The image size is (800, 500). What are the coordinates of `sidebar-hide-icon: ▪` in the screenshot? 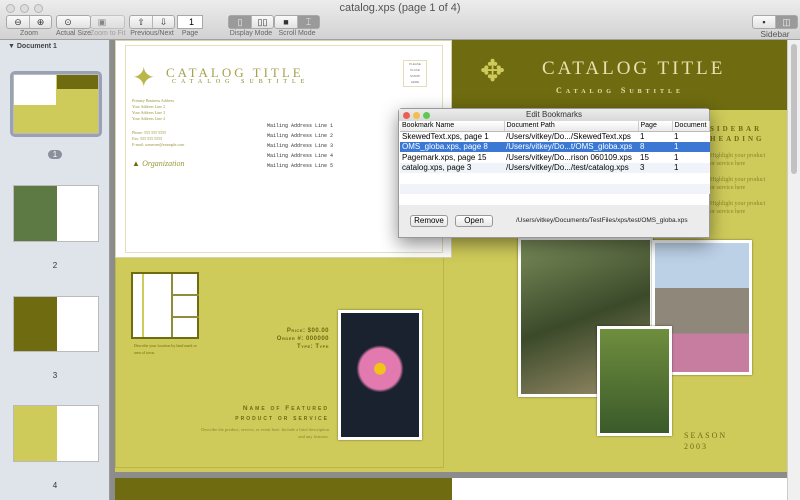 It's located at (764, 22).